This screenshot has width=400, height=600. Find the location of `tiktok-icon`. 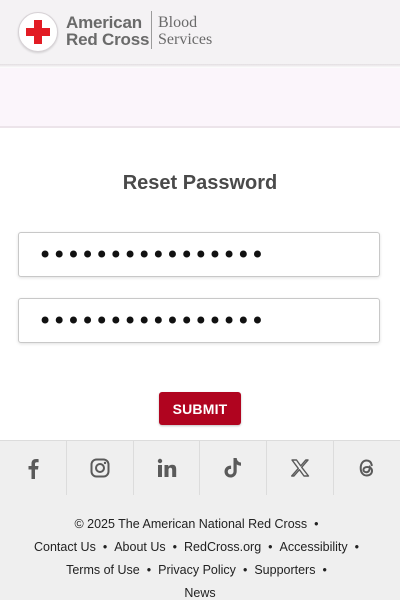

tiktok-icon is located at coordinates (233, 468).